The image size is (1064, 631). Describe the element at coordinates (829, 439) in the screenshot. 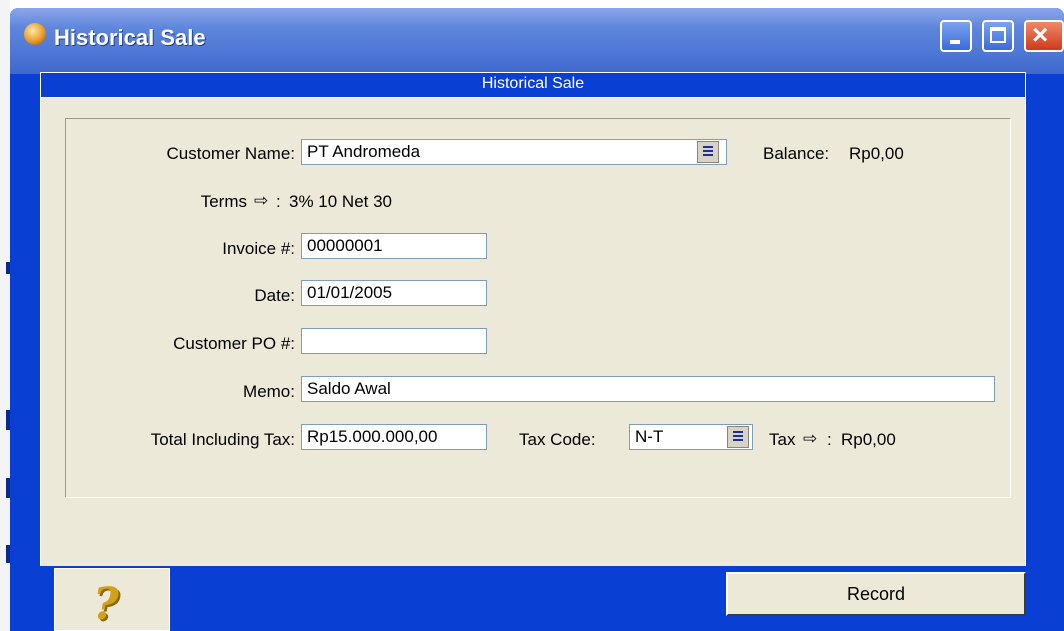

I see `tax-colon: :` at that location.